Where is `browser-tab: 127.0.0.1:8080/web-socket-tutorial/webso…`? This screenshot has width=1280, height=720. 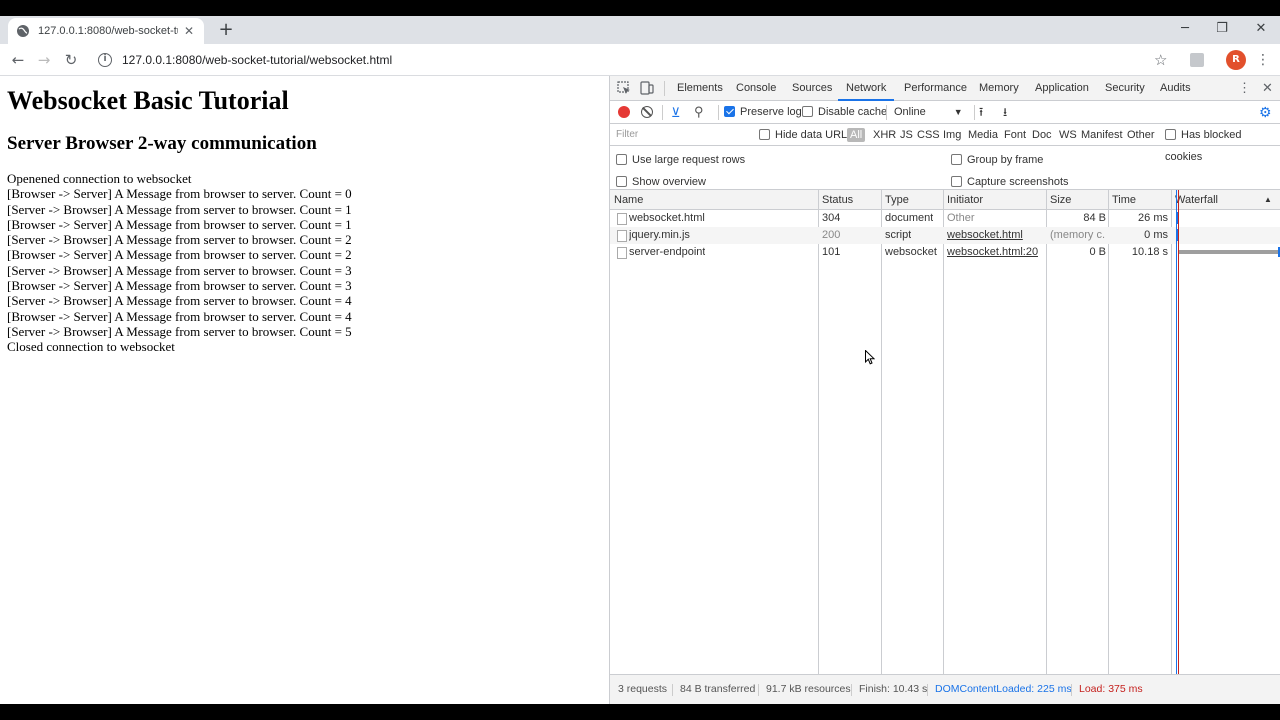
browser-tab: 127.0.0.1:8080/web-socket-tutorial/webso… is located at coordinates (106, 31).